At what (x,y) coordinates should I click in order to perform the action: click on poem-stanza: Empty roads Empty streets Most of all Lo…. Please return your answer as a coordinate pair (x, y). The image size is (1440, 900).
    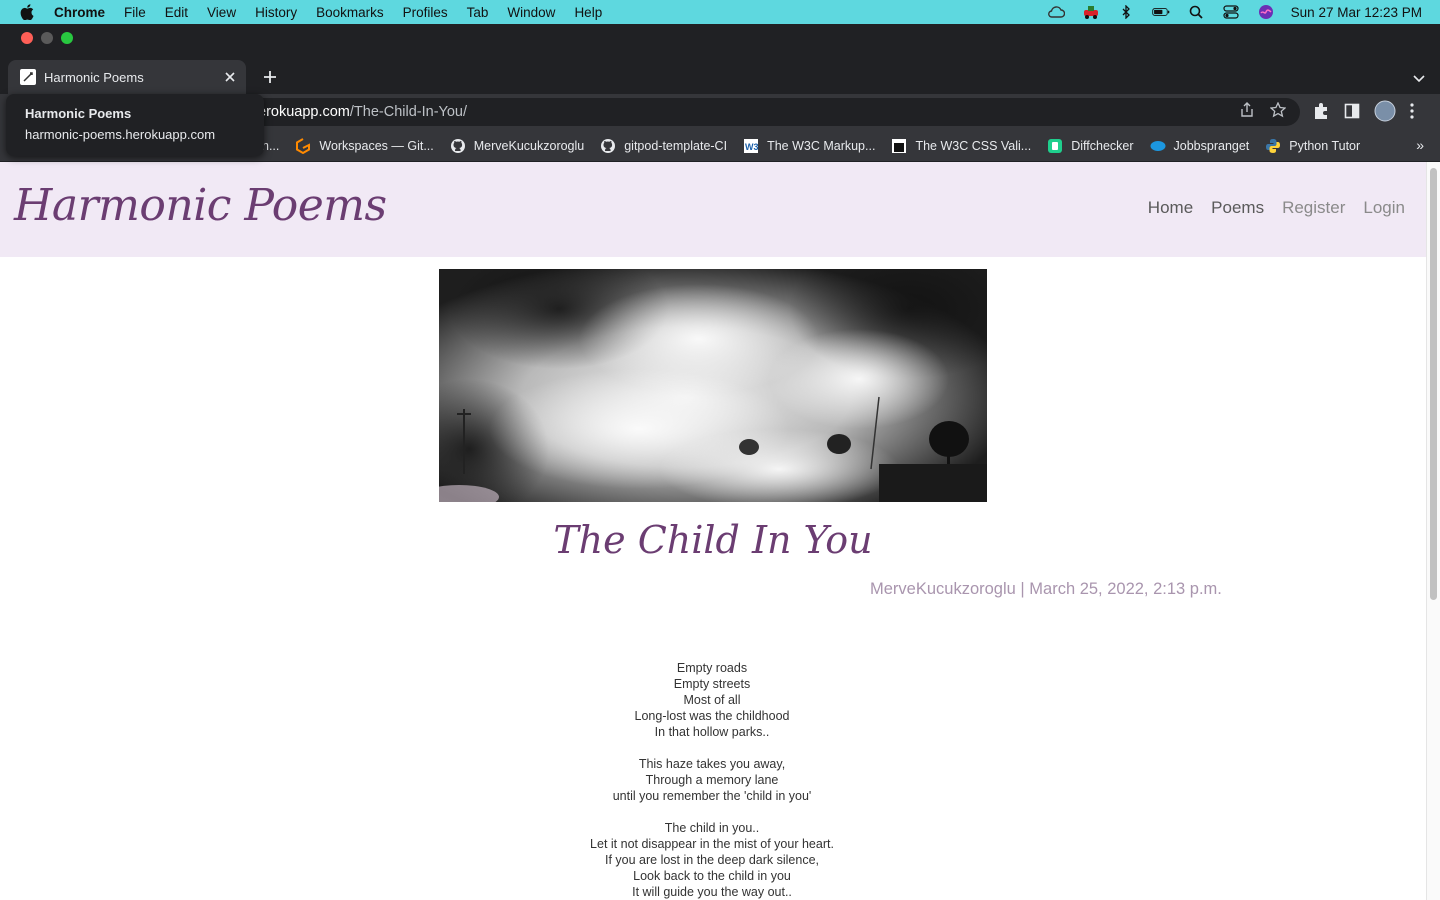
    Looking at the image, I should click on (712, 700).